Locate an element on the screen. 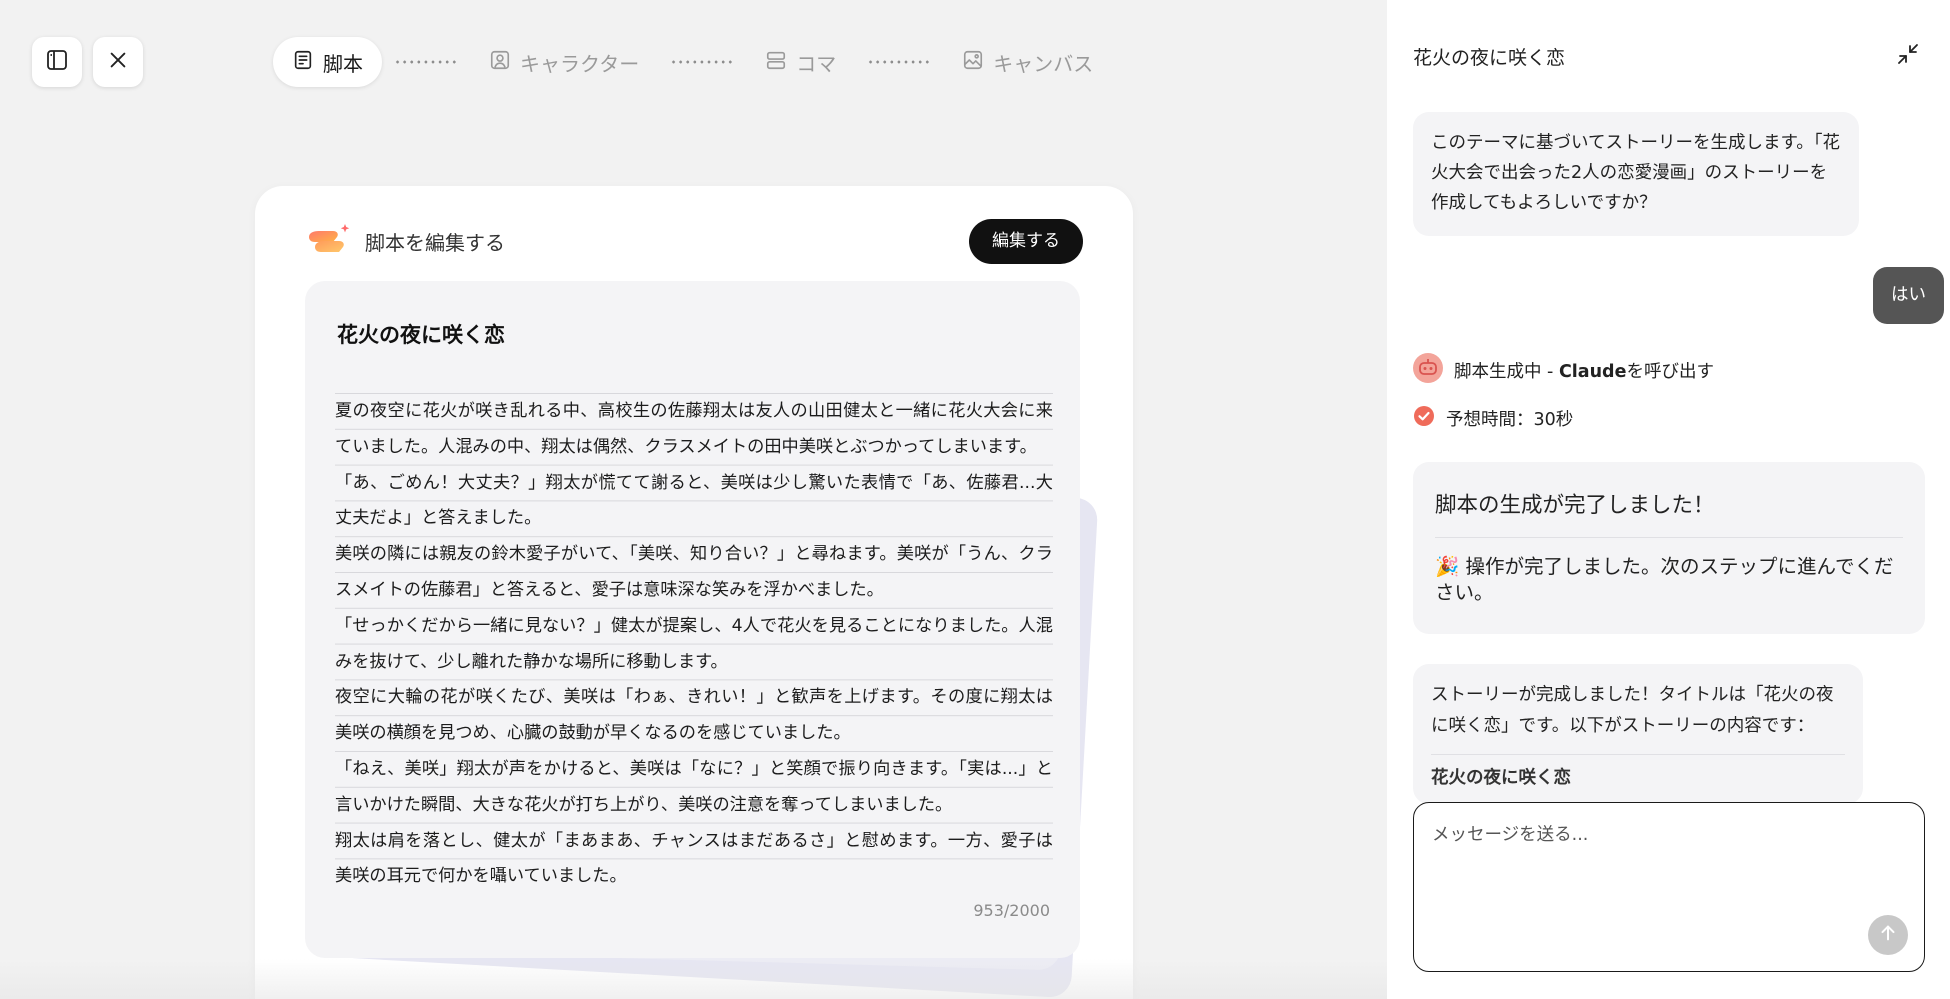 This screenshot has height=999, width=1950. close-icon is located at coordinates (118, 62).